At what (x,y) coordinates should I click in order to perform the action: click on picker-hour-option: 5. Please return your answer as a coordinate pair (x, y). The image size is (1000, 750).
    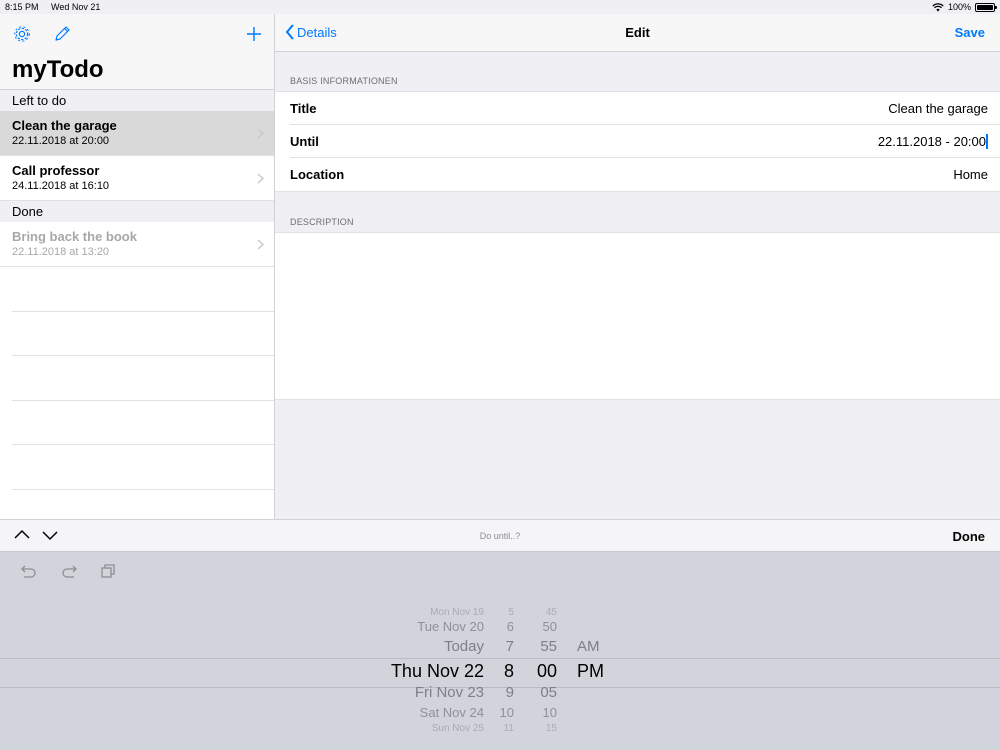
    Looking at the image, I should click on (511, 612).